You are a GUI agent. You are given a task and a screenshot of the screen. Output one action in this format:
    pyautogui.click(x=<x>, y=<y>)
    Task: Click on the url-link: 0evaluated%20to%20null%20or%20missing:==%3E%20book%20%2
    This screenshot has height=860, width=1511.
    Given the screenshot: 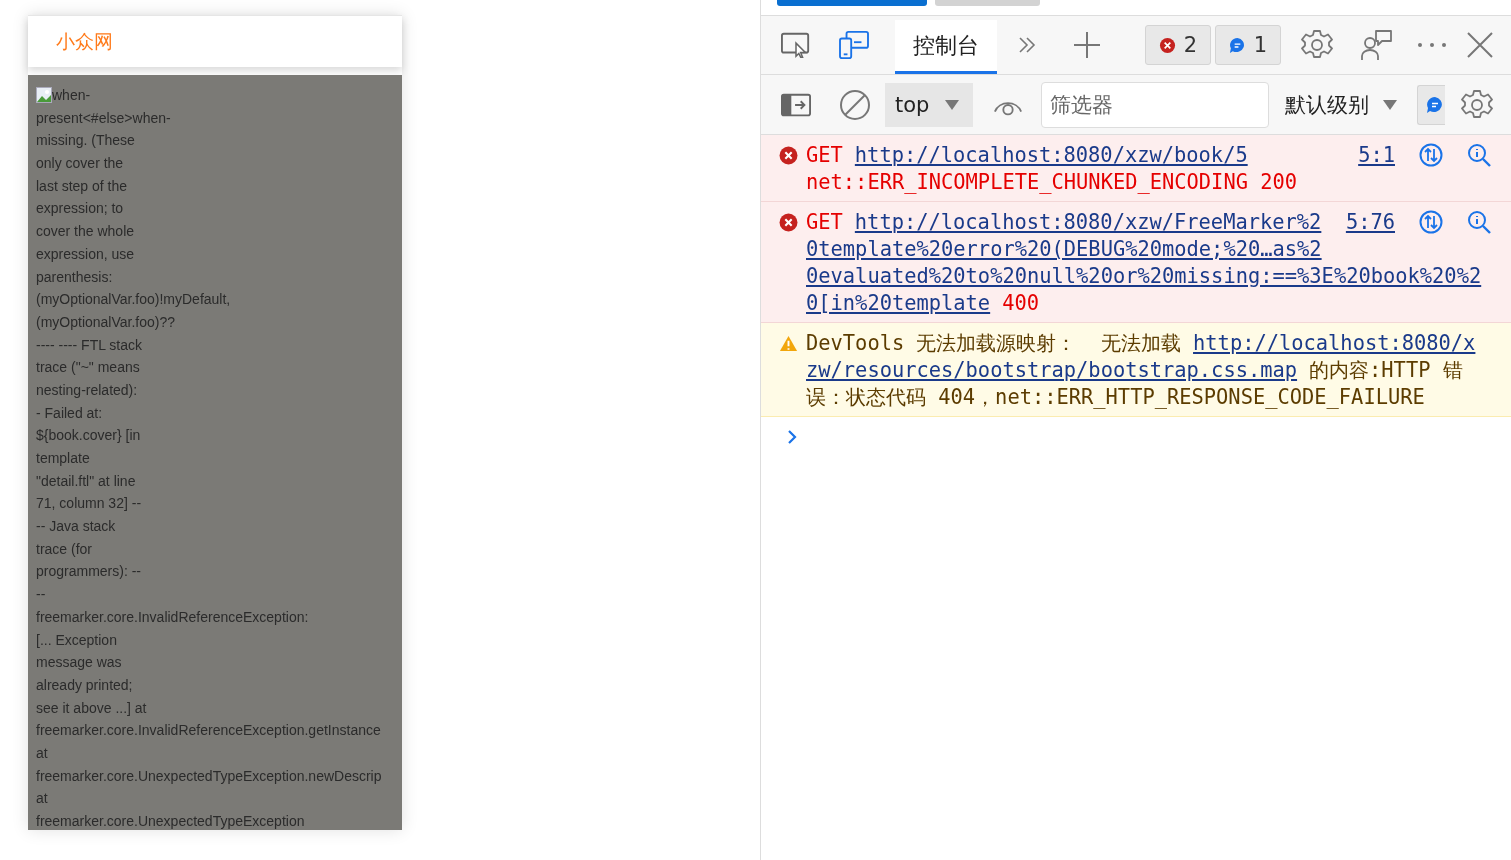 What is the action you would take?
    pyautogui.click(x=1144, y=276)
    